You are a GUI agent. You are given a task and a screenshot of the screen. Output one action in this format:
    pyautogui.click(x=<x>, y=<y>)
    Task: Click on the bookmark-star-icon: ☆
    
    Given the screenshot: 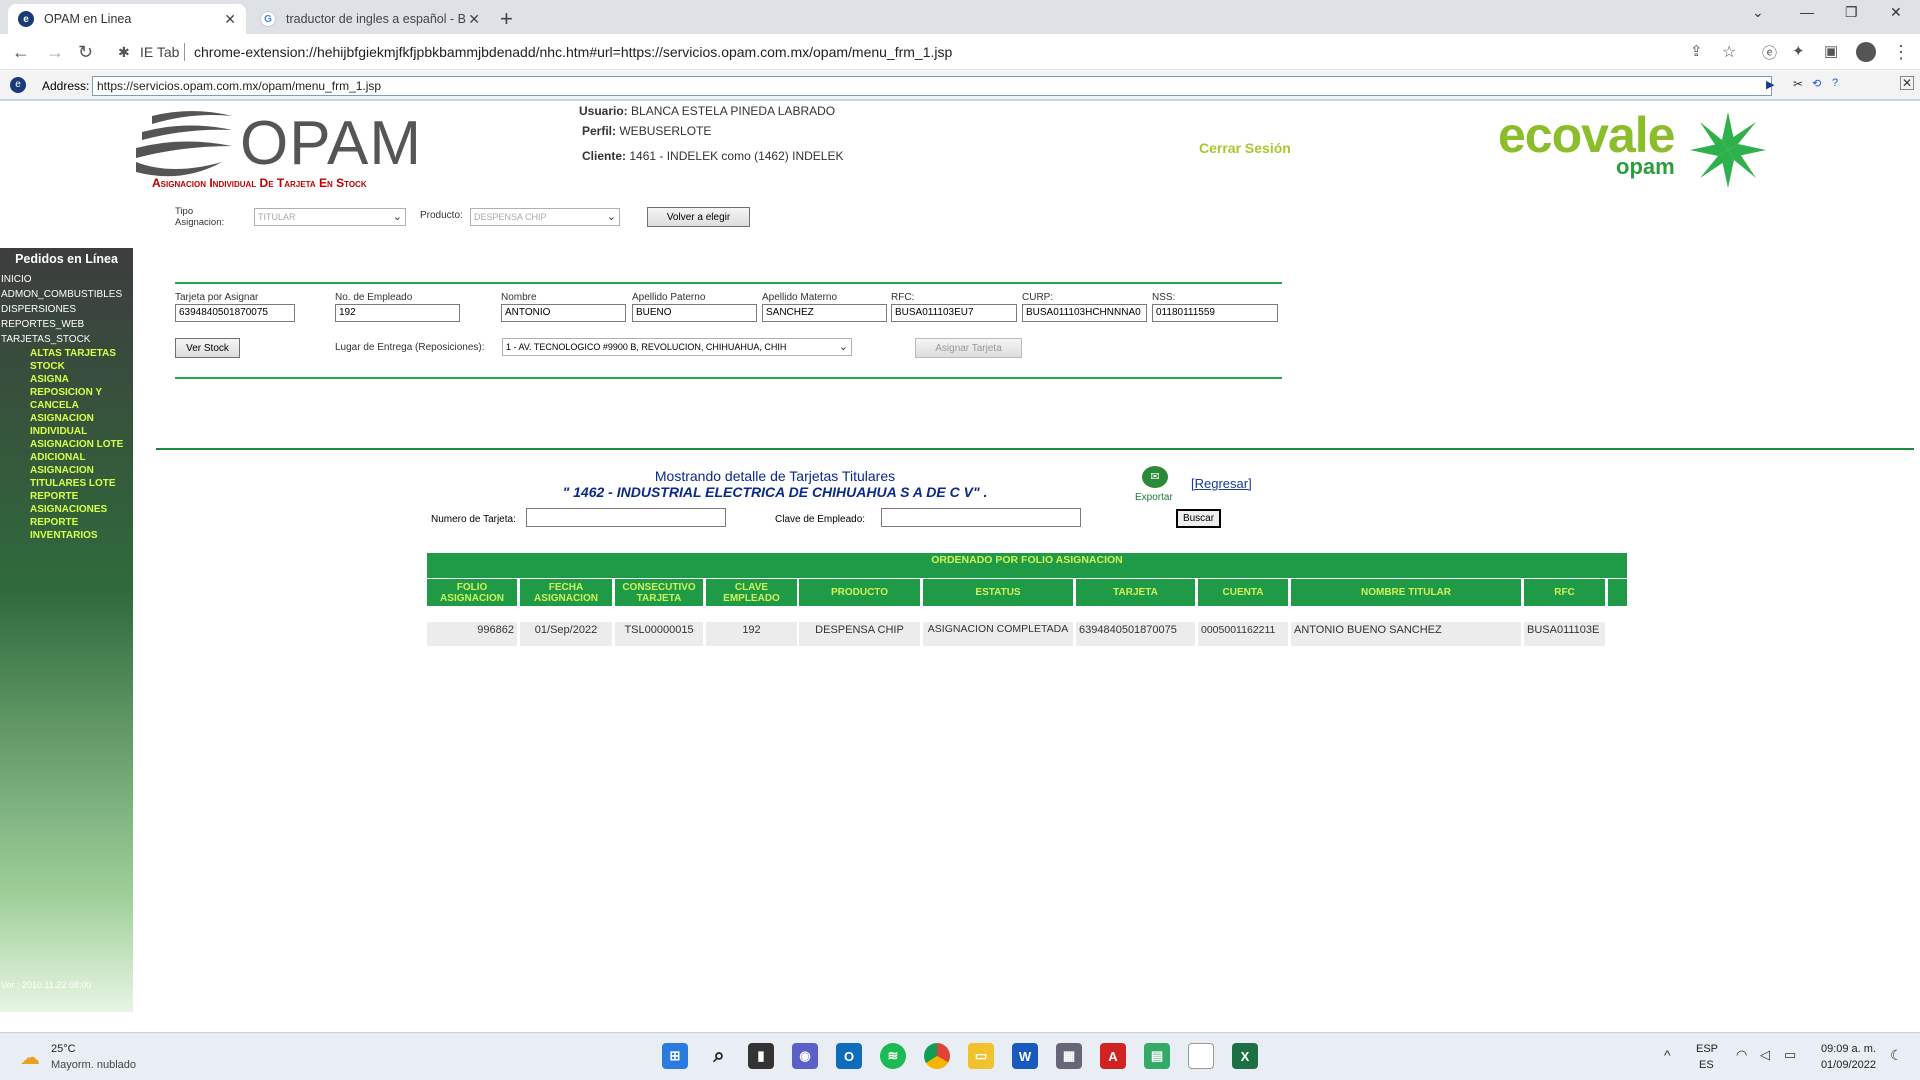 What is the action you would take?
    pyautogui.click(x=1729, y=52)
    